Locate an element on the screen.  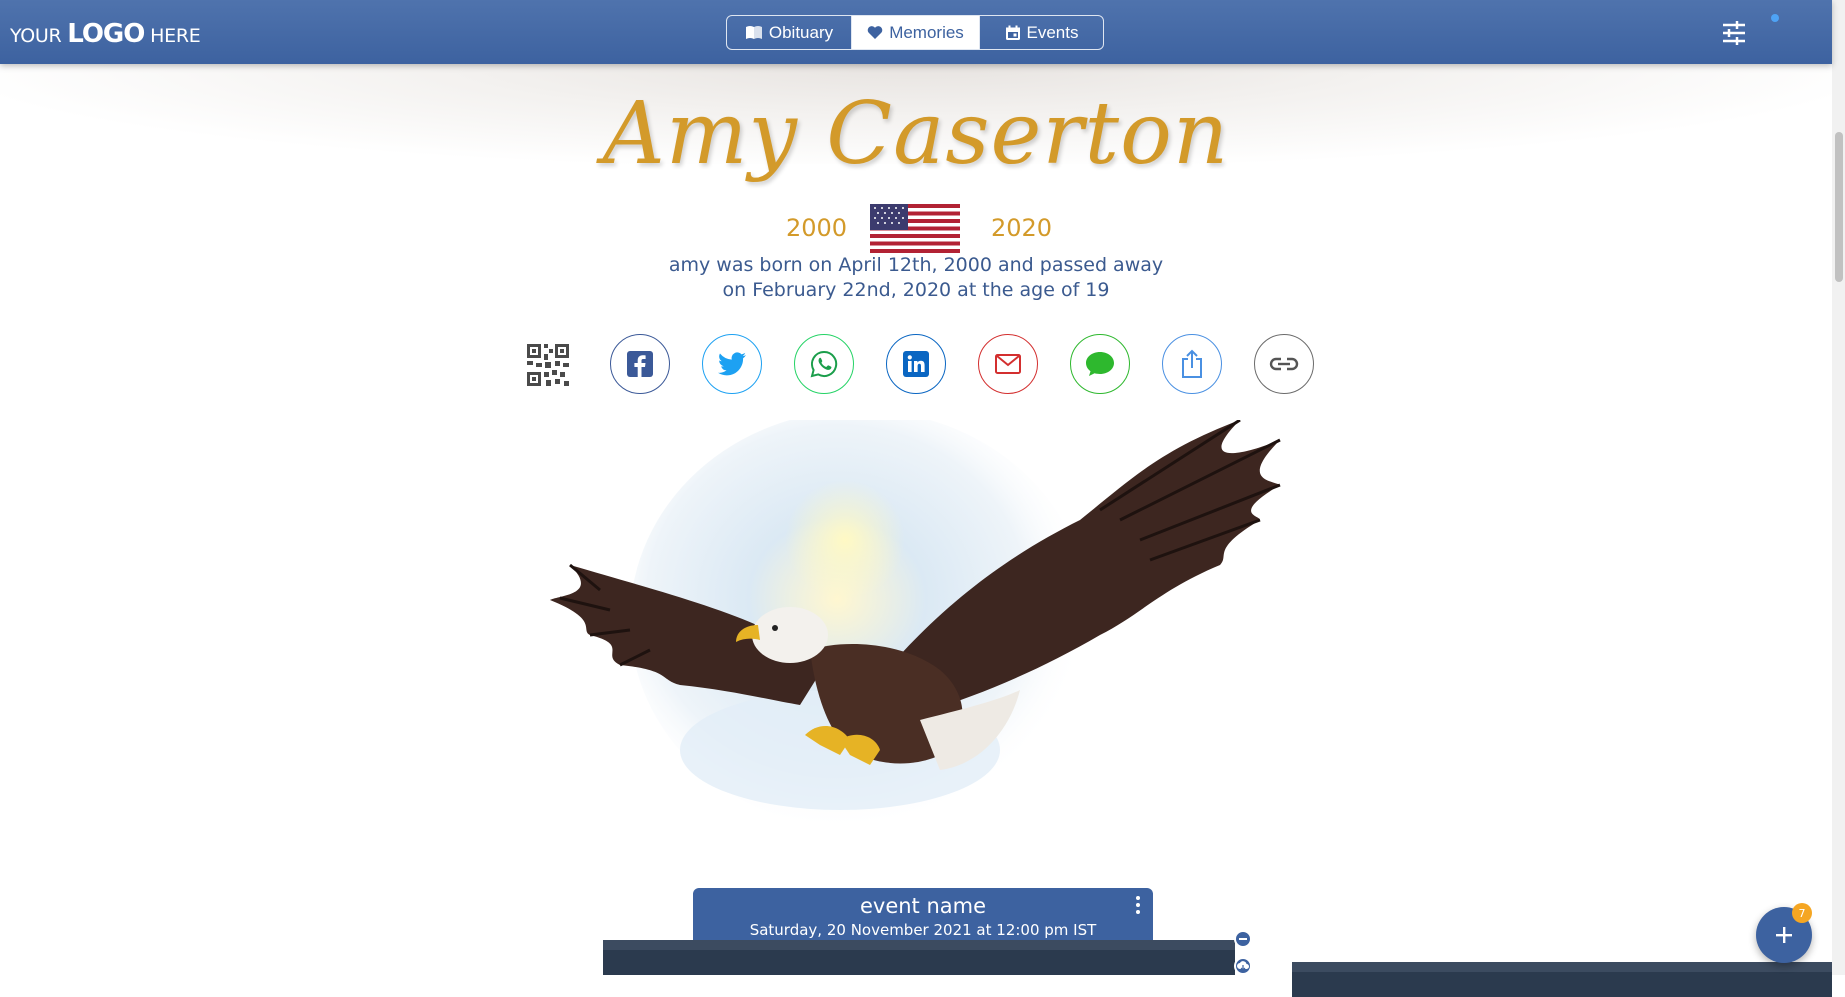
share-twitter-button is located at coordinates (732, 364).